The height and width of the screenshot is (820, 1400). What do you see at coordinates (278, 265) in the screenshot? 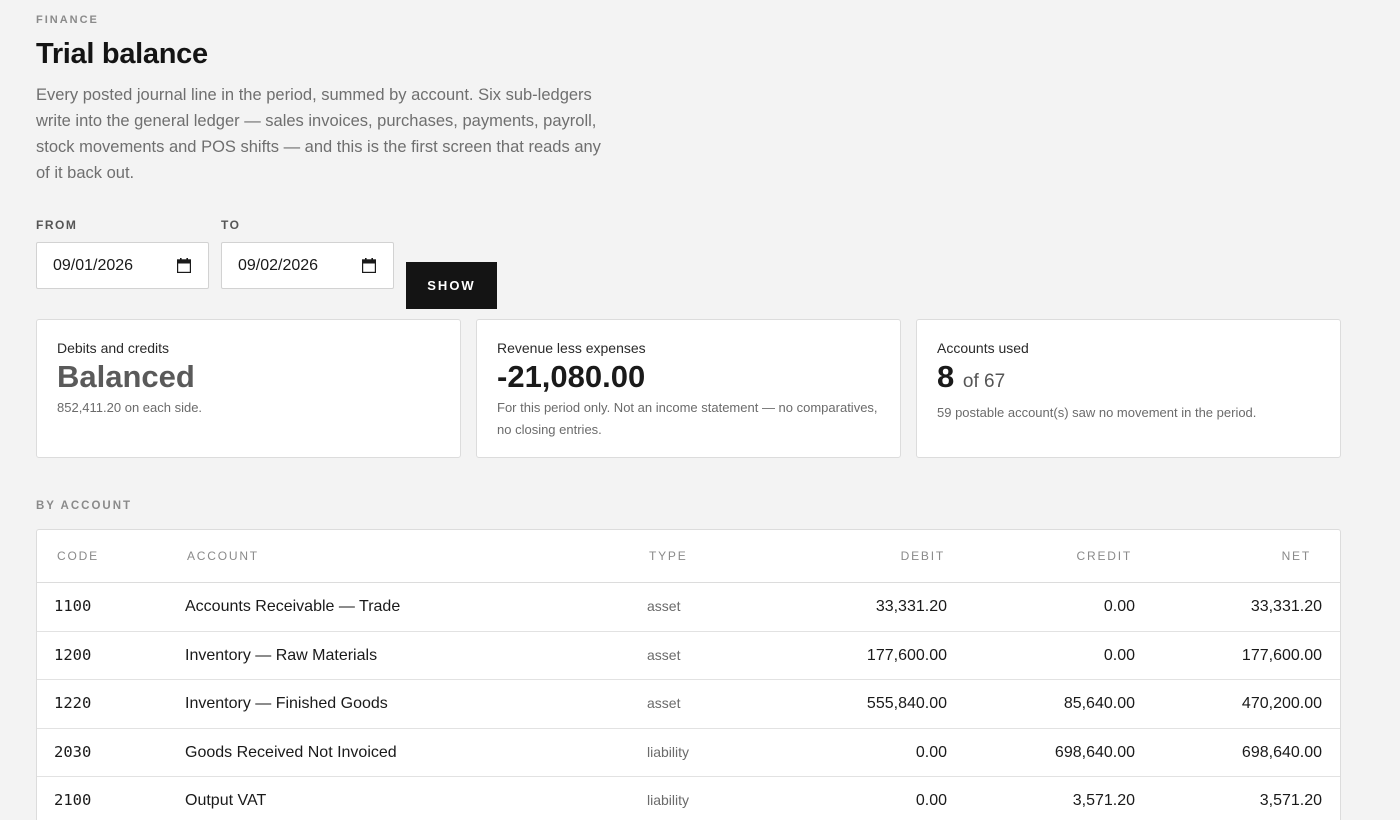
I see `to-date-value: 09/02/2026` at bounding box center [278, 265].